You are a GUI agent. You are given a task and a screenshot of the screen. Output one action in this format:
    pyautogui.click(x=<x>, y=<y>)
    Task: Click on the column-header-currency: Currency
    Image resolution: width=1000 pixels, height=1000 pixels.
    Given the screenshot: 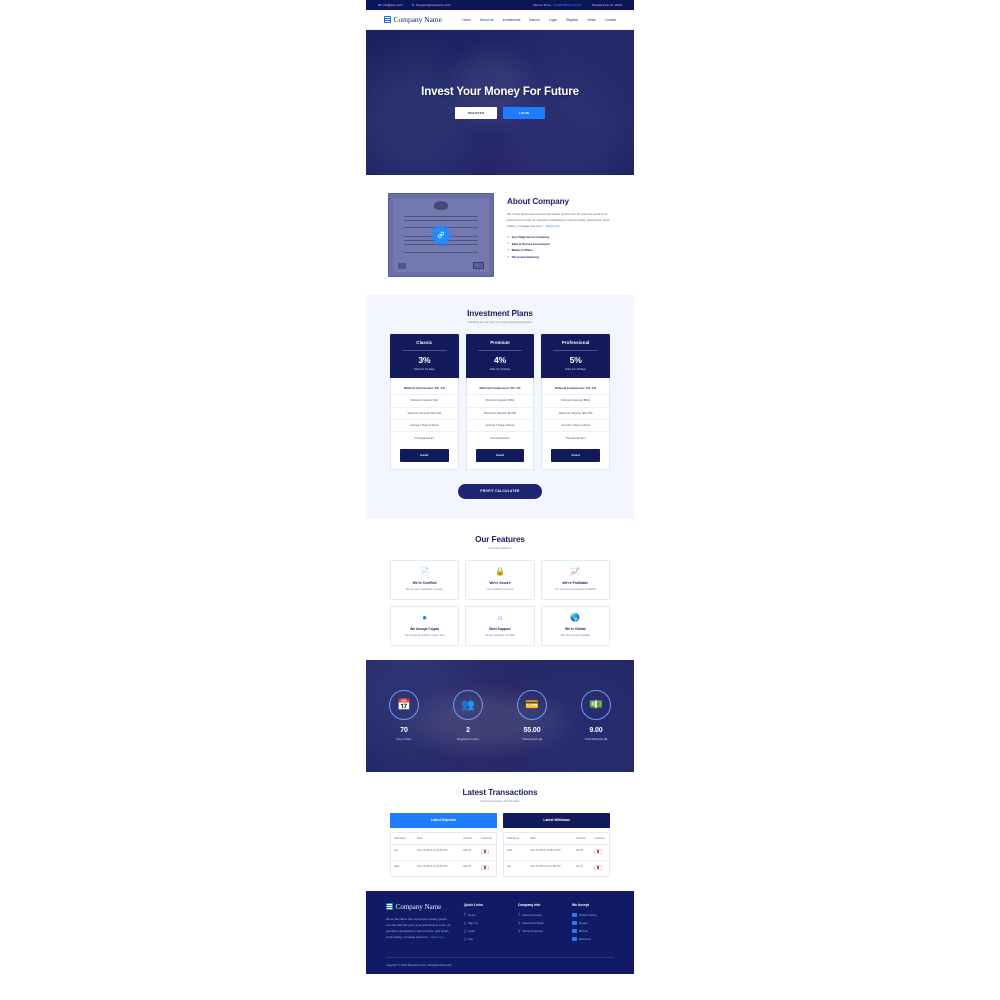 What is the action you would take?
    pyautogui.click(x=486, y=838)
    